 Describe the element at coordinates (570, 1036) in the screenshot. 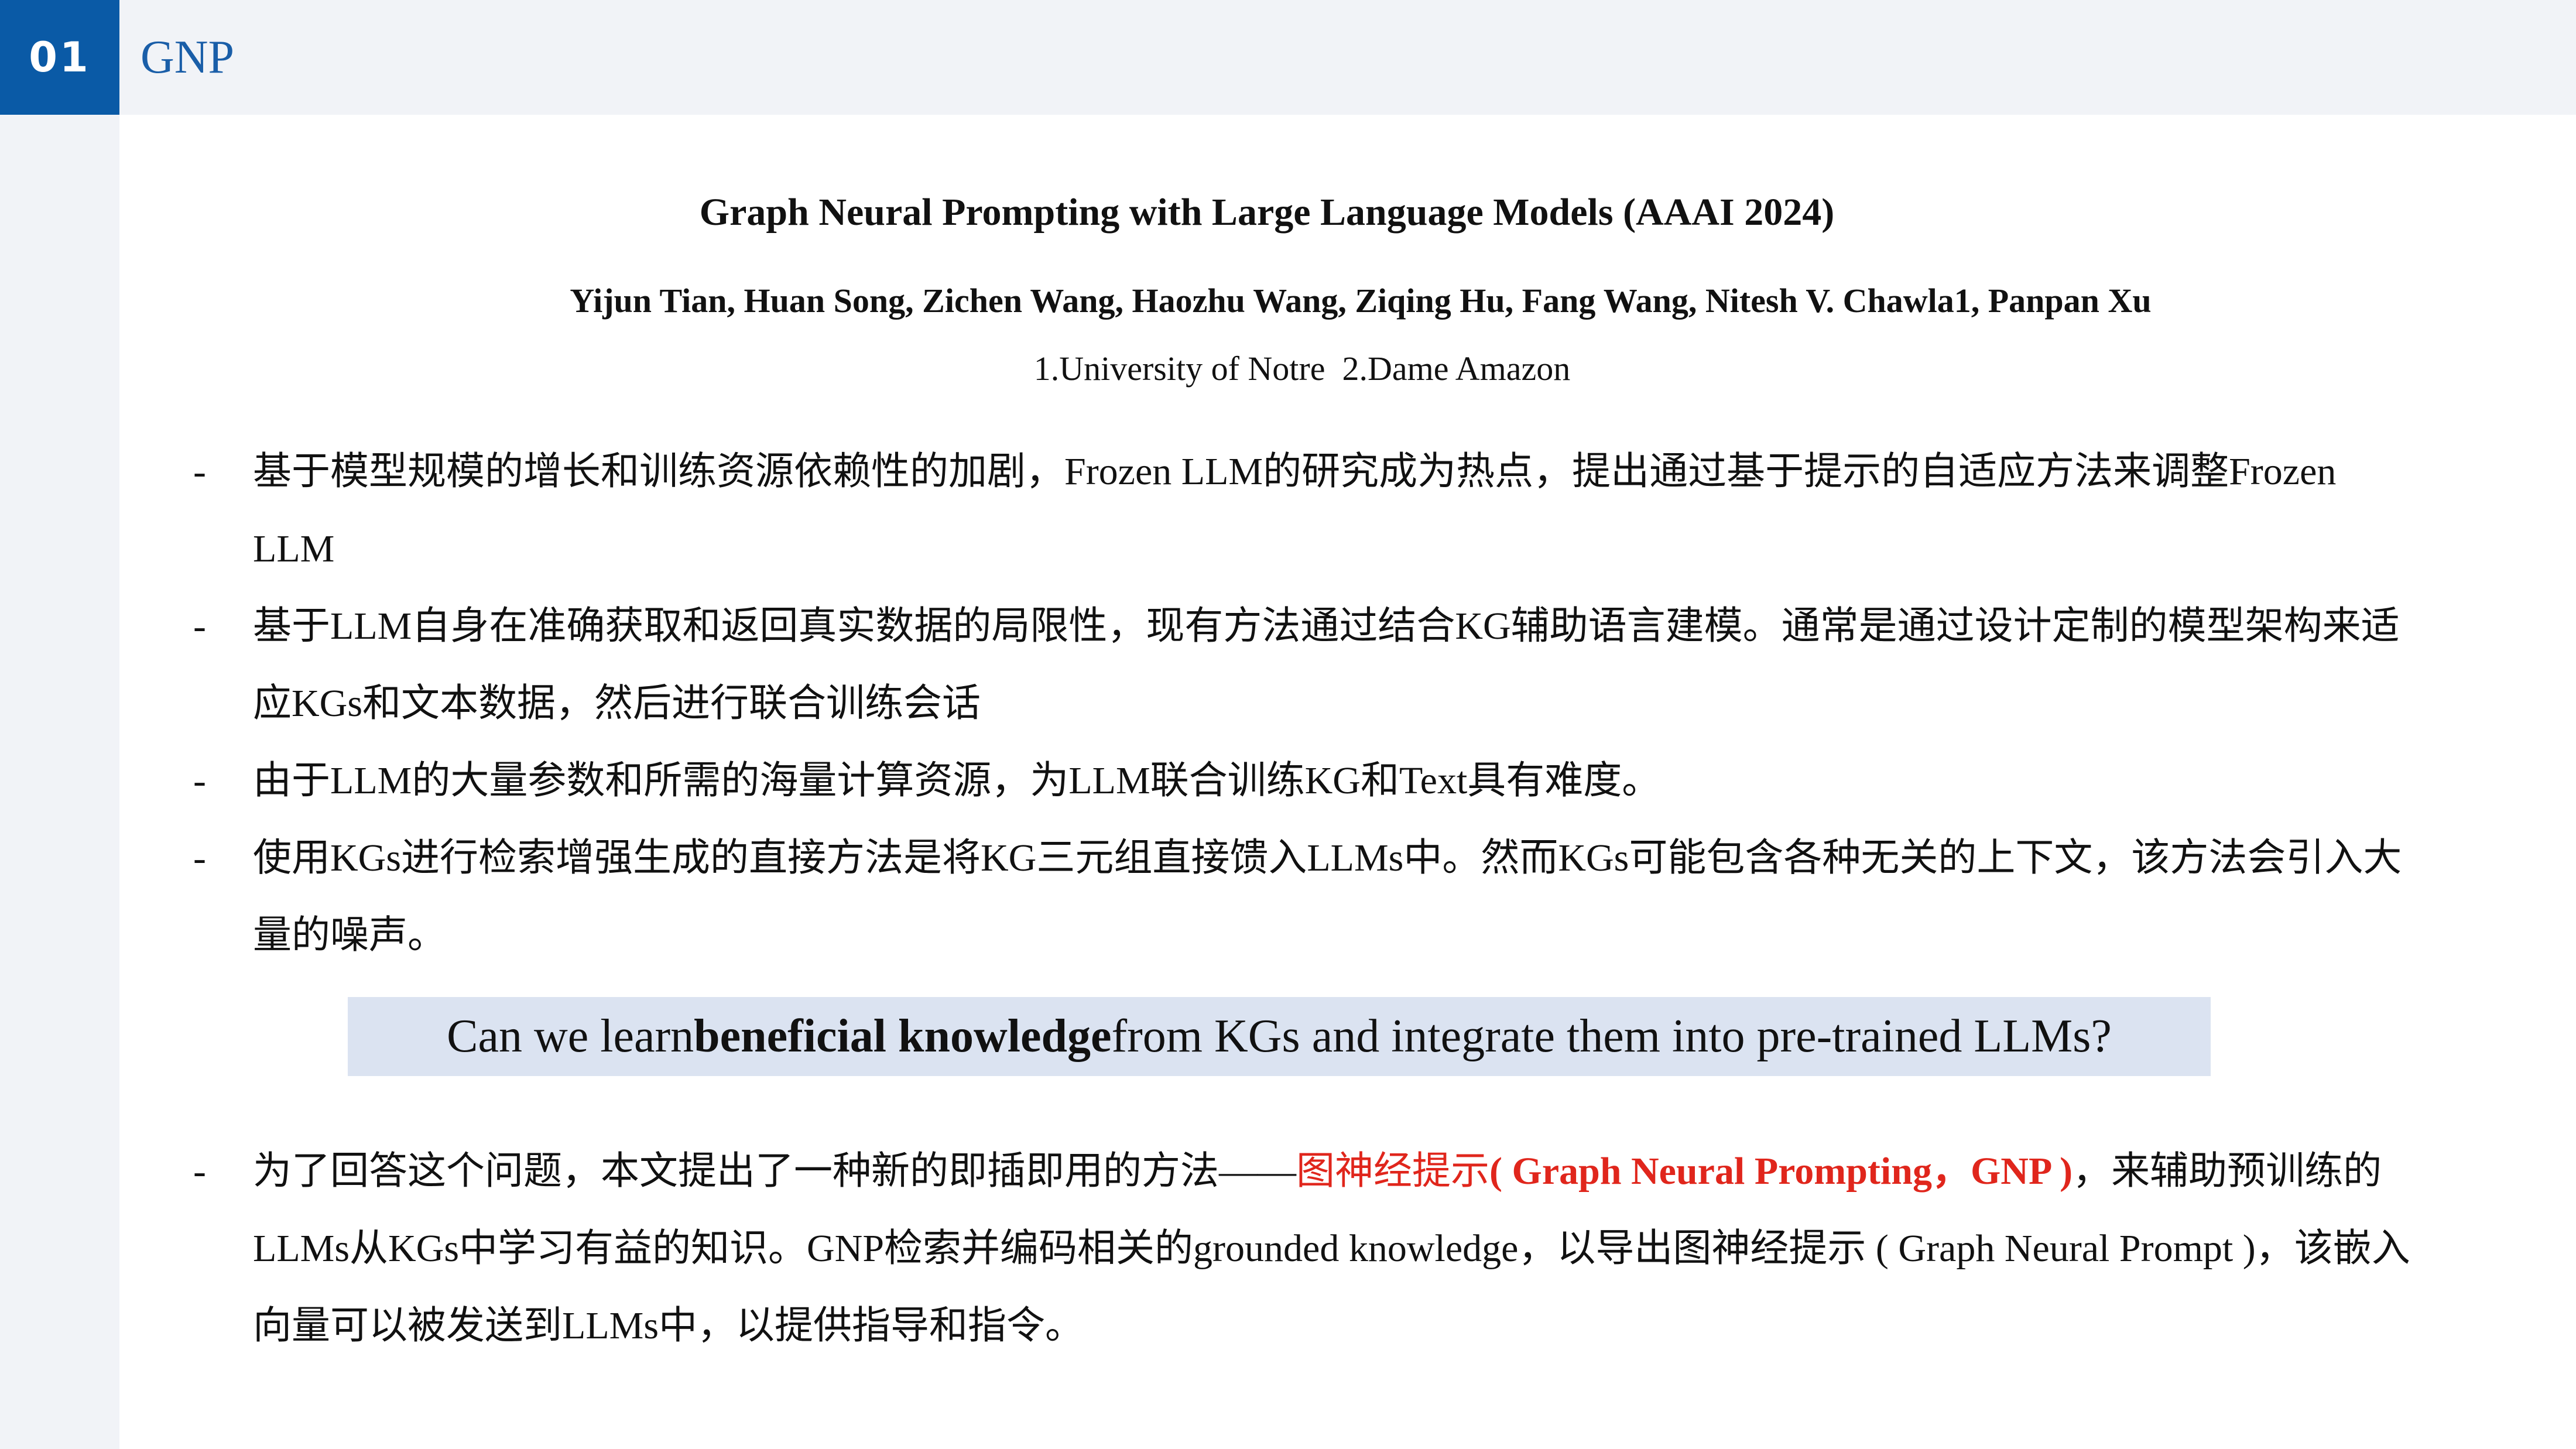

I see `question-text-before: Can we learn` at that location.